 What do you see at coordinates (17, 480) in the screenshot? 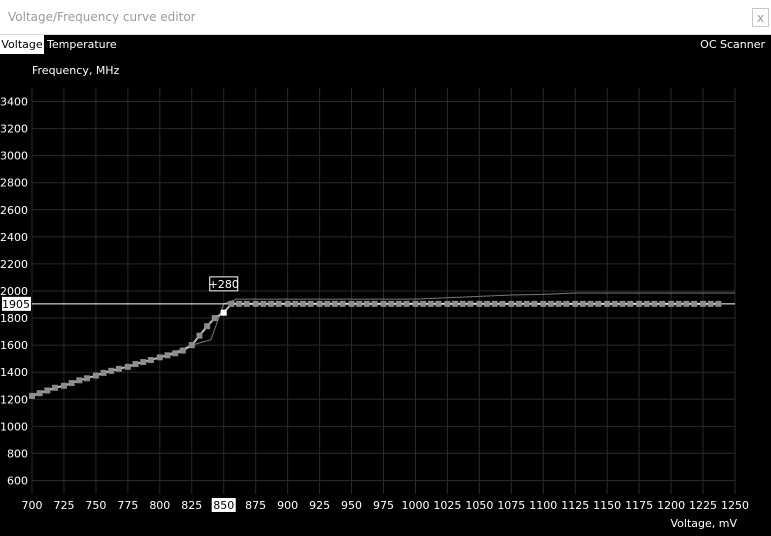
I see `y-tick-label: 600` at bounding box center [17, 480].